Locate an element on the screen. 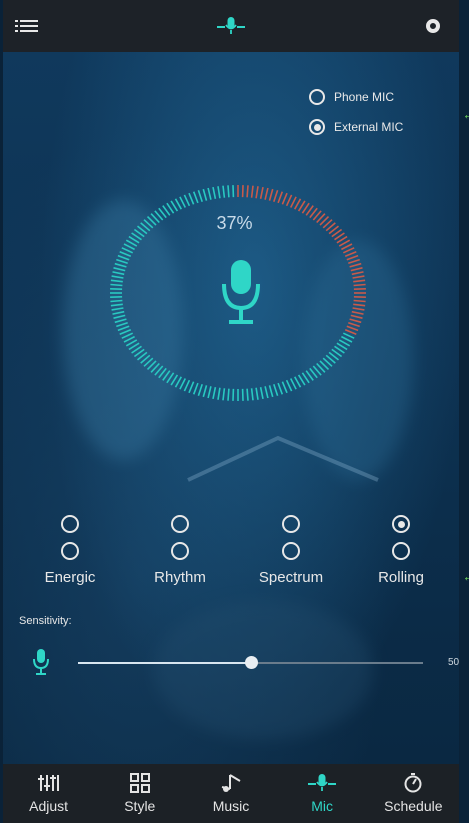  tab-mic: Mic is located at coordinates (322, 793).